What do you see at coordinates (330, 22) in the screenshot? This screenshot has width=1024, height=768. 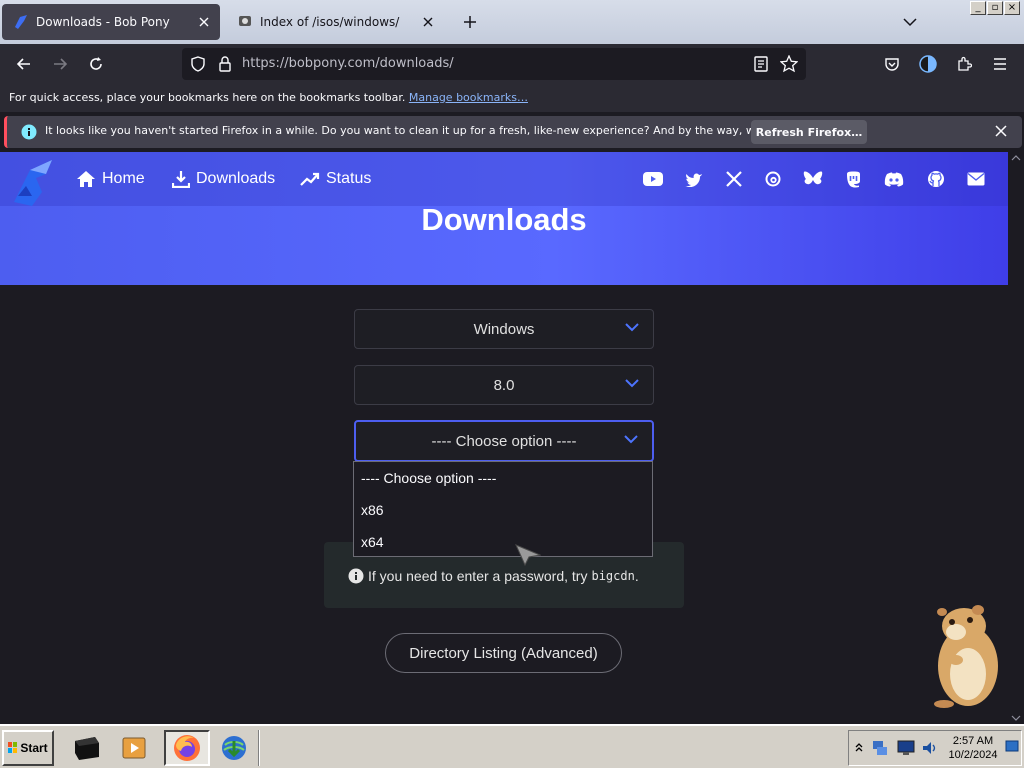 I see `tab-title: Index of /isos/windows/` at bounding box center [330, 22].